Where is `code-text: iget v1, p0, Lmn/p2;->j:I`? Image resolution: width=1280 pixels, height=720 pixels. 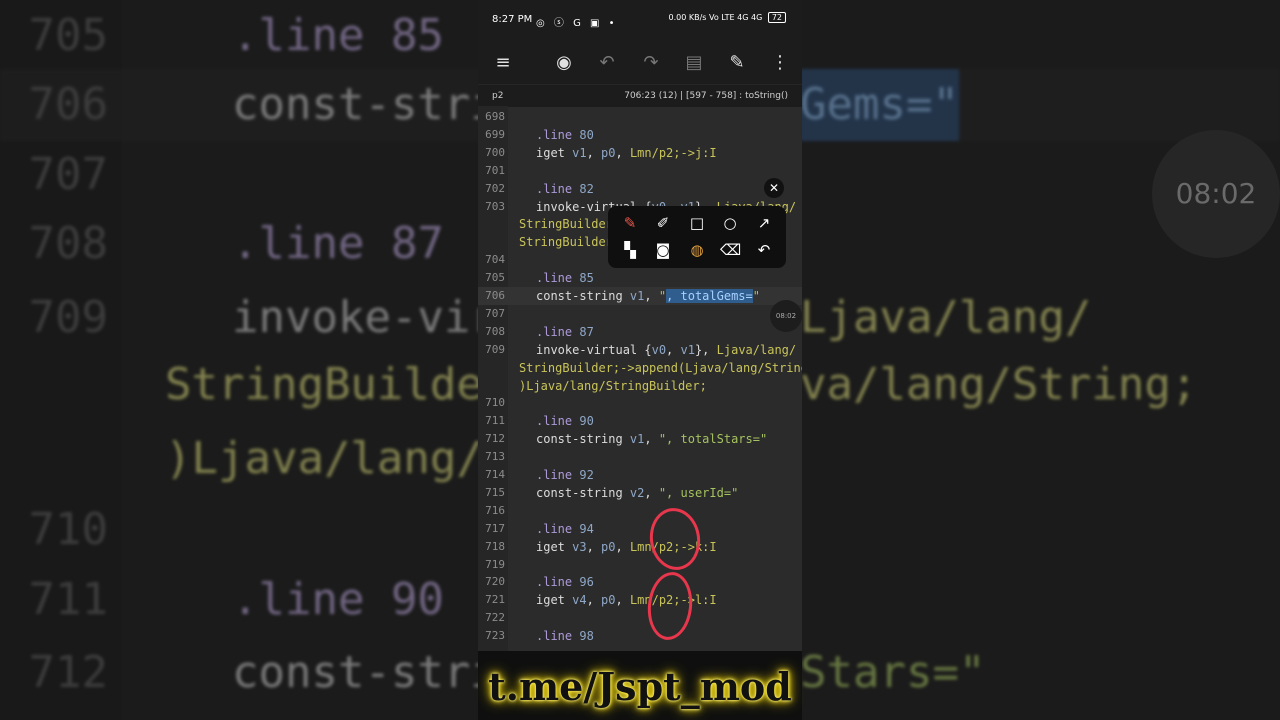
code-text: iget v1, p0, Lmn/p2;->j:I is located at coordinates (626, 152).